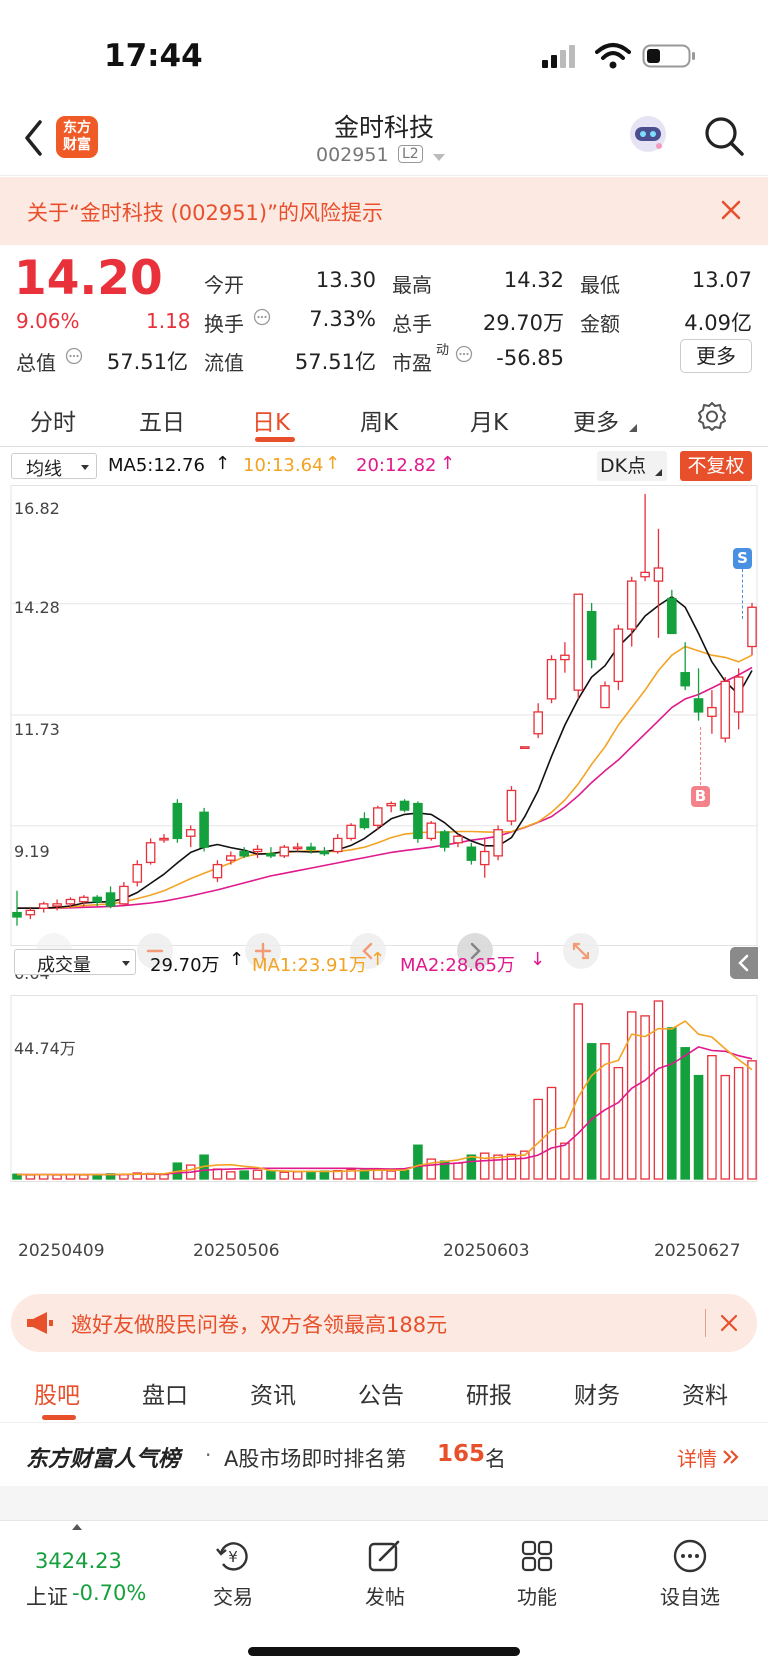 The height and width of the screenshot is (1669, 768). I want to click on settings-icon, so click(712, 416).